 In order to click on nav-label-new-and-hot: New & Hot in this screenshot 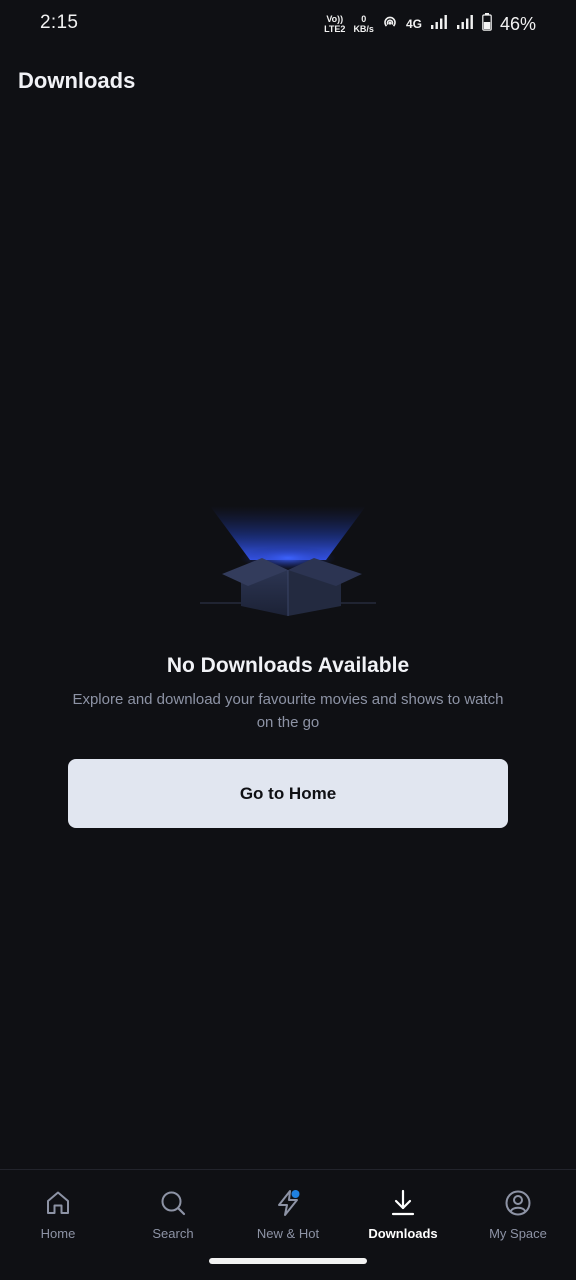, I will do `click(288, 1233)`.